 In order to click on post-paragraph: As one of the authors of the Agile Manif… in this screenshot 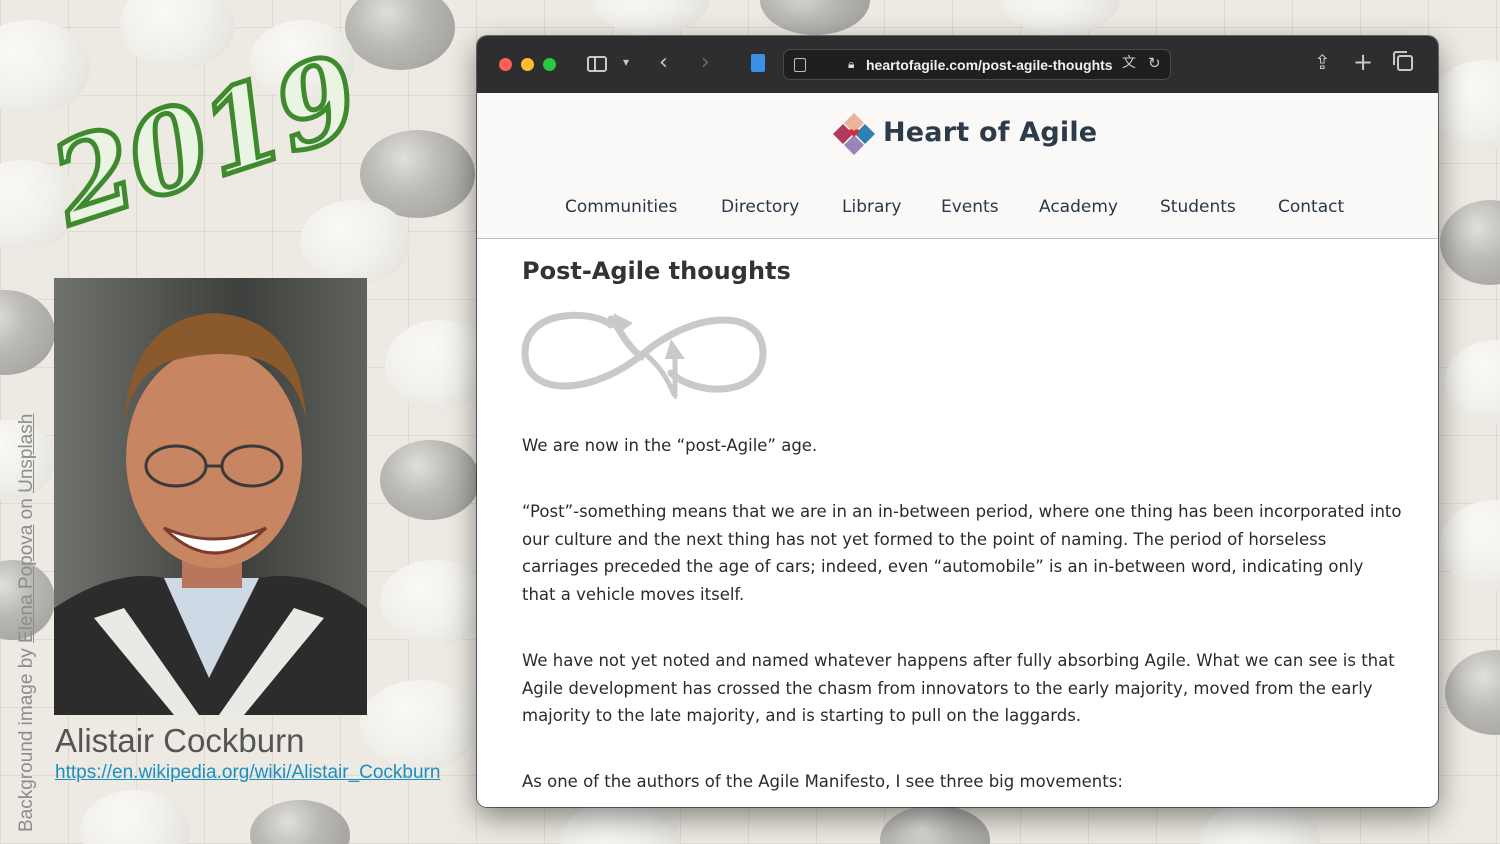, I will do `click(822, 781)`.